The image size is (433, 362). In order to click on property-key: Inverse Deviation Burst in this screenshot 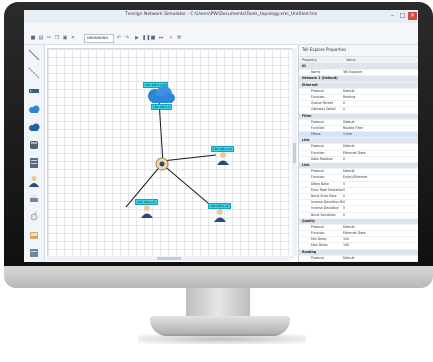, I will do `click(327, 202)`.